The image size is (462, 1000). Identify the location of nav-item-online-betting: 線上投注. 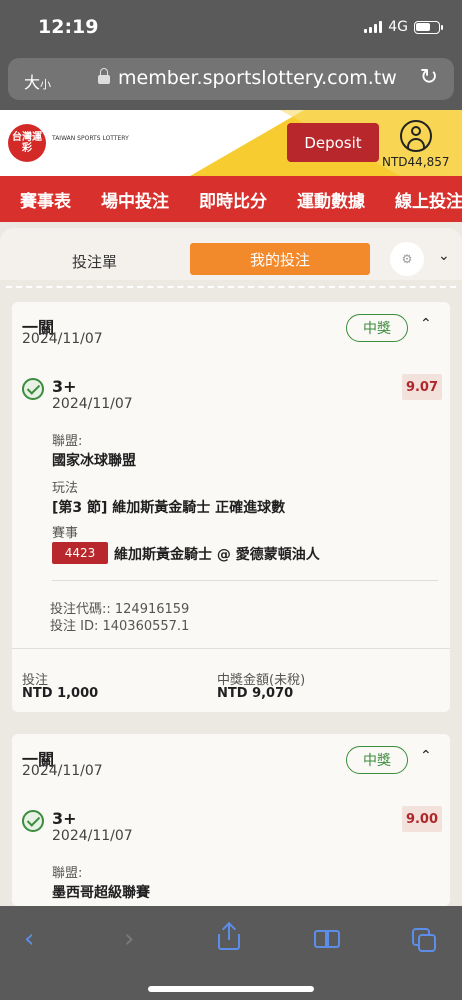
(418, 199).